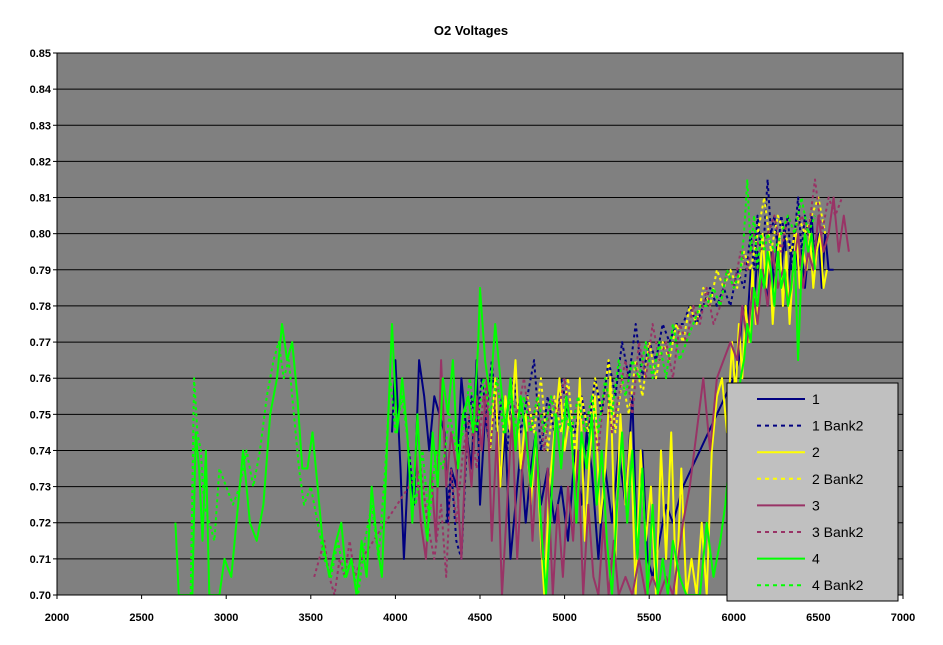 This screenshot has height=645, width=943. What do you see at coordinates (40, 199) in the screenshot?
I see `y-tick-label: 0.81` at bounding box center [40, 199].